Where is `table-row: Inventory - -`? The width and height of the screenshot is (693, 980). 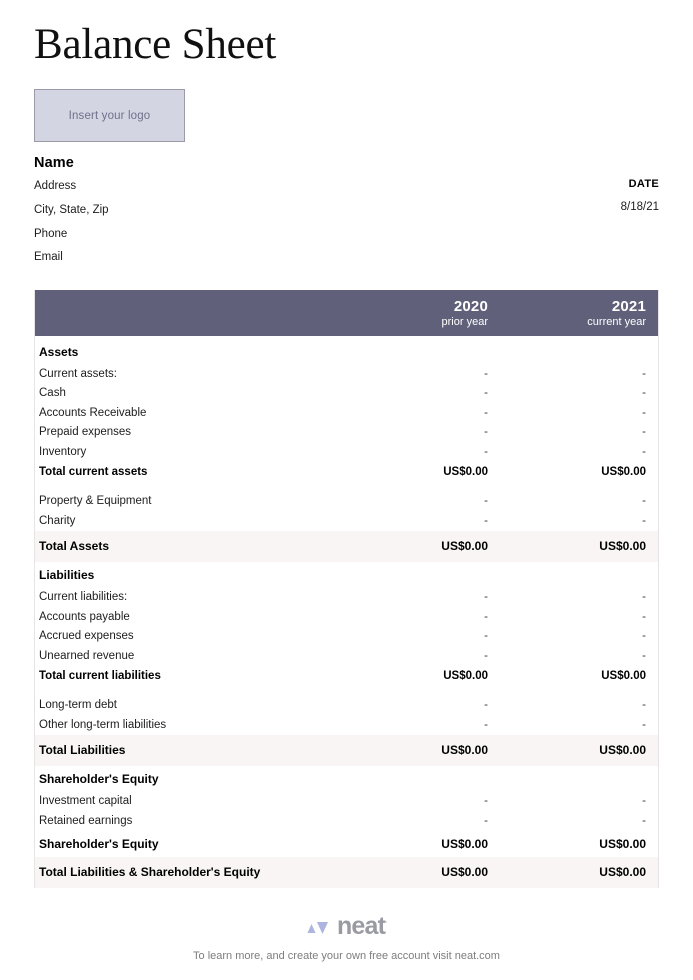
table-row: Inventory - - is located at coordinates (346, 452).